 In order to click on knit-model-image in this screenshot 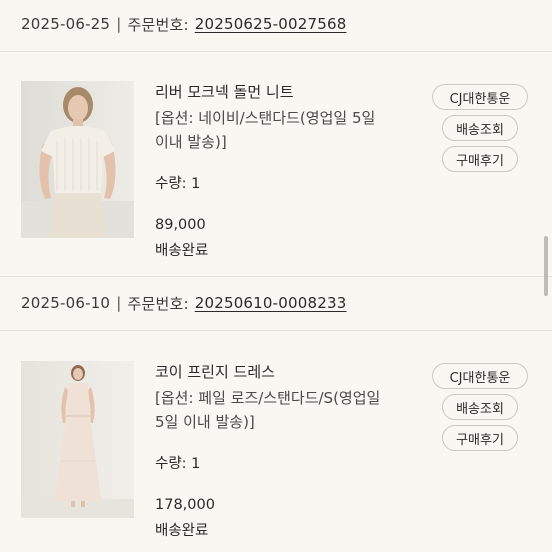, I will do `click(77, 159)`.